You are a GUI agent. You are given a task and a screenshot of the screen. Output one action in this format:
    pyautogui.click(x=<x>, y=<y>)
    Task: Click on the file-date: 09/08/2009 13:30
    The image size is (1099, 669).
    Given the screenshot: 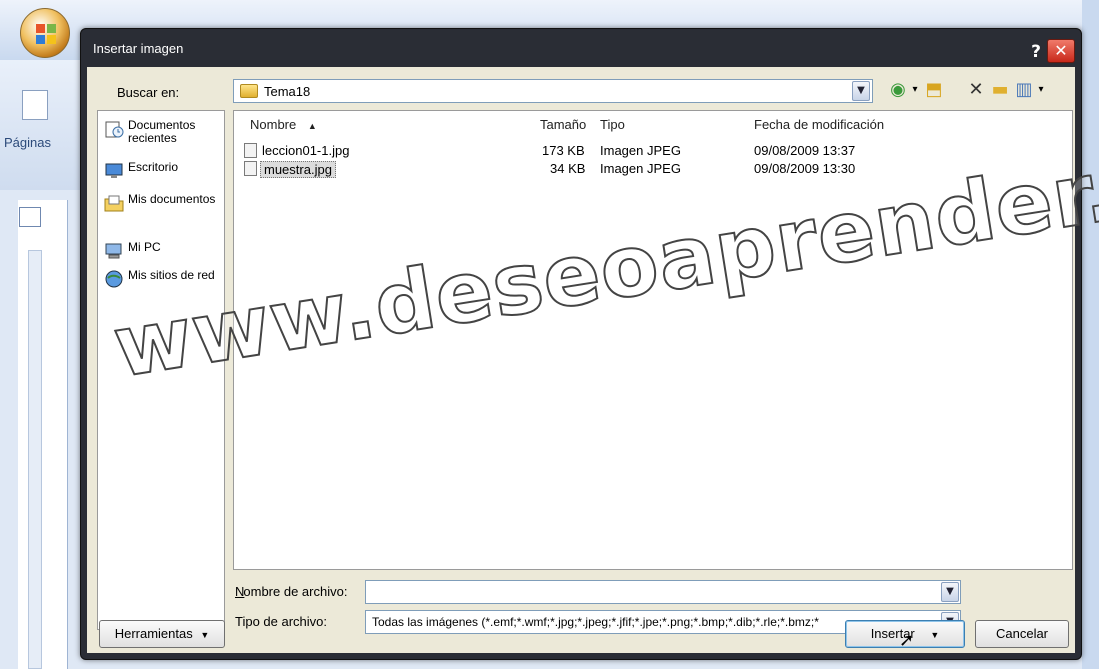 What is the action you would take?
    pyautogui.click(x=805, y=168)
    